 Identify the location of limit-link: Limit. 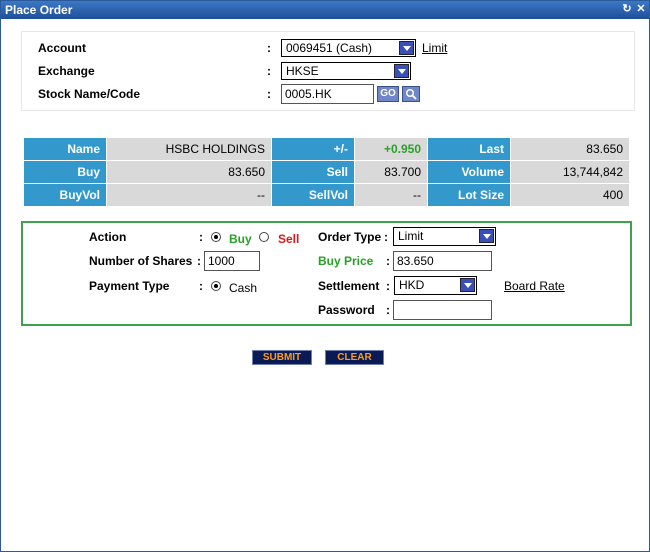
(434, 48).